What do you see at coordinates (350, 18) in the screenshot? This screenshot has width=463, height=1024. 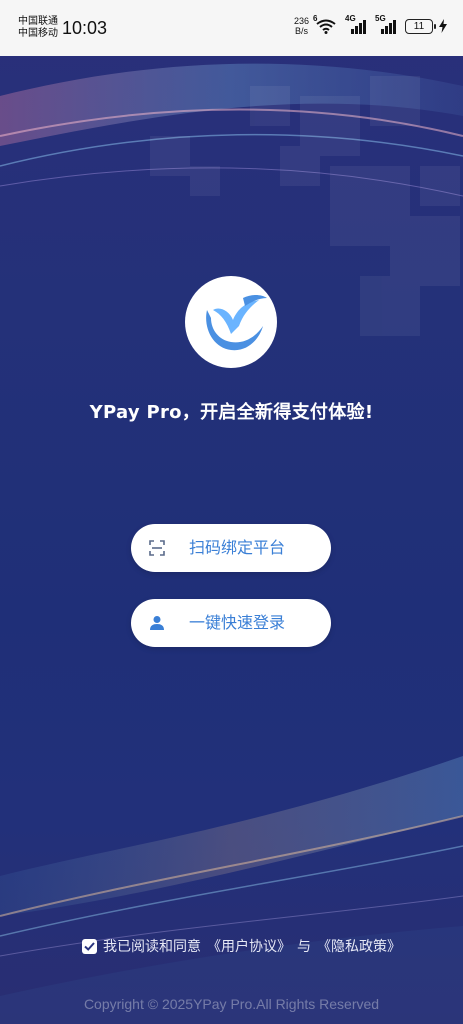 I see `cell-1-label: 4G` at bounding box center [350, 18].